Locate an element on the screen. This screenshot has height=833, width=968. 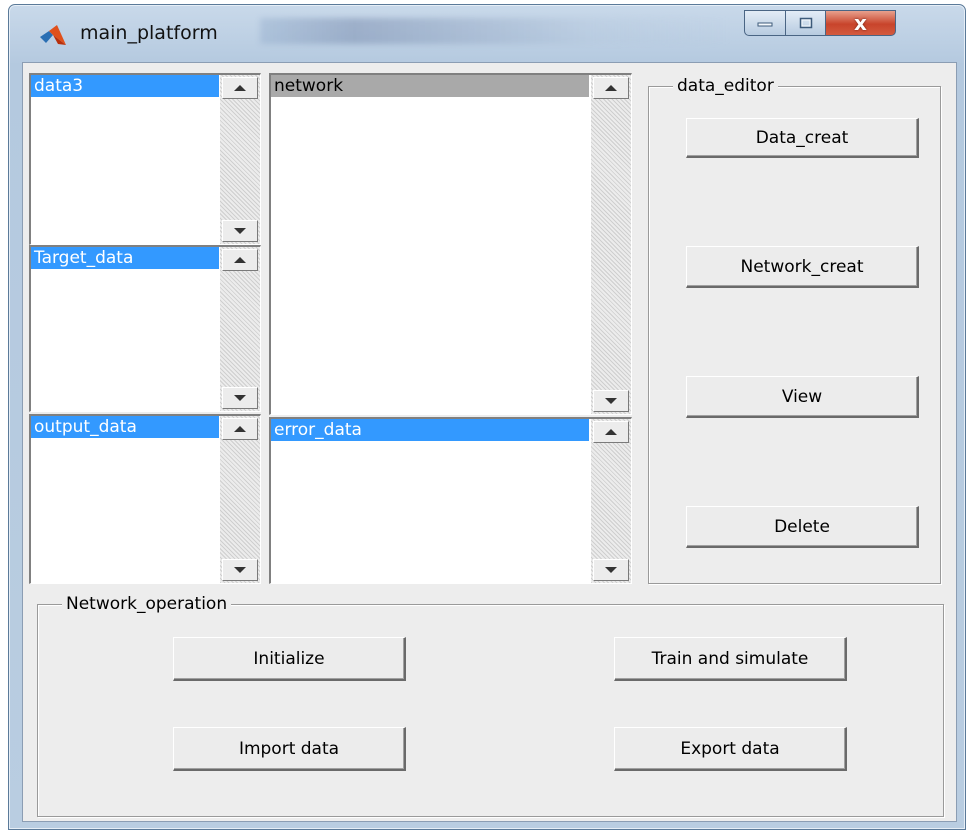
titlebar-background is located at coordinates (495, 31).